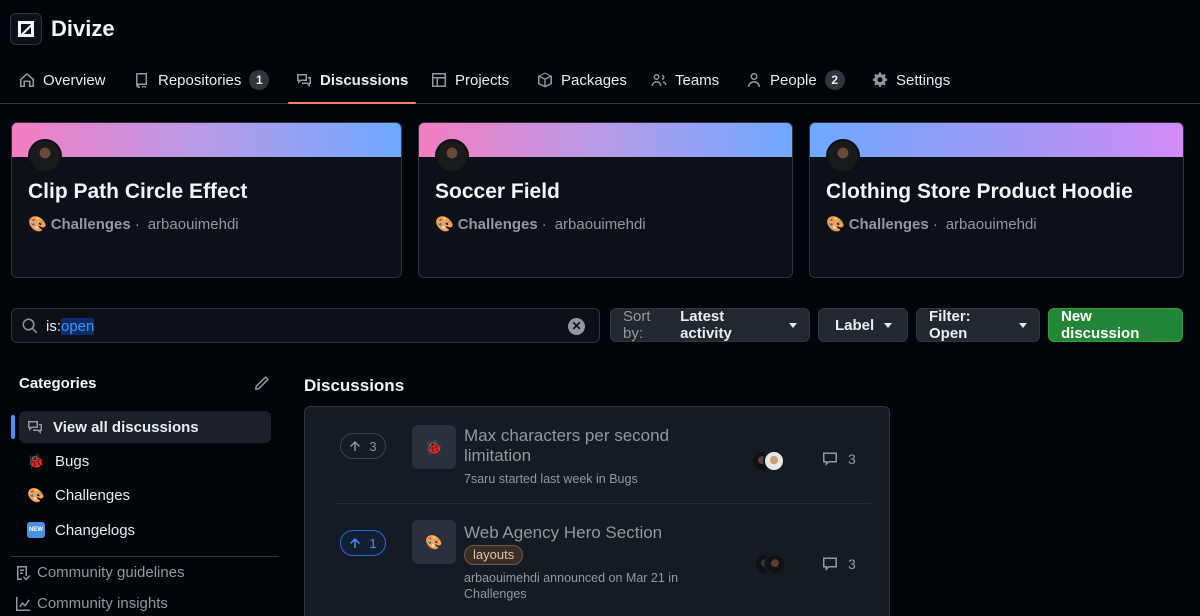  I want to click on search-value: open, so click(78, 326).